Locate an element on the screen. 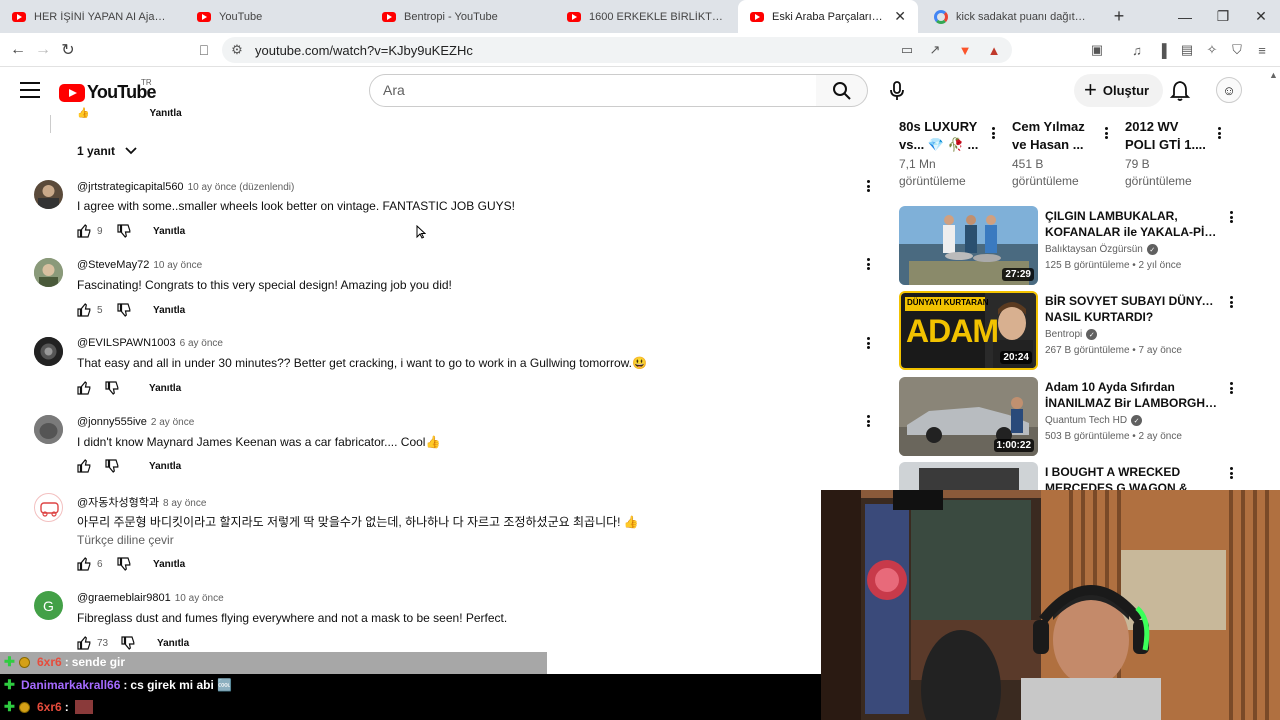 The image size is (1280, 720). youtube-logo: YouTube TR is located at coordinates (108, 90).